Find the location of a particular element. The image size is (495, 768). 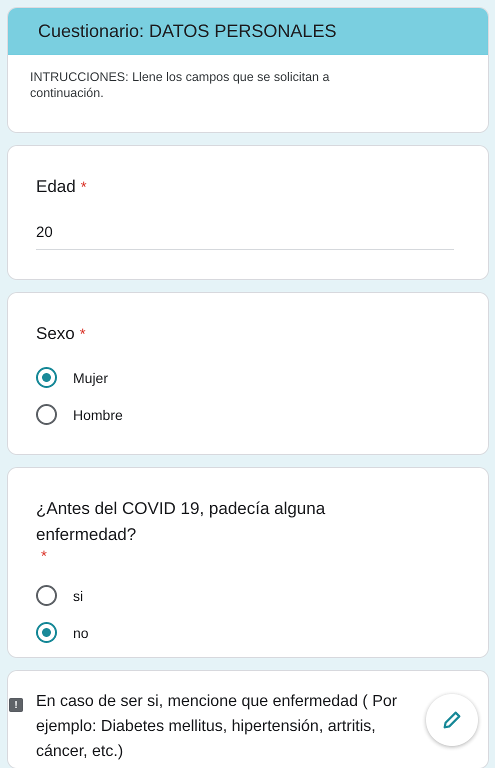

question-text: Edad is located at coordinates (56, 187).